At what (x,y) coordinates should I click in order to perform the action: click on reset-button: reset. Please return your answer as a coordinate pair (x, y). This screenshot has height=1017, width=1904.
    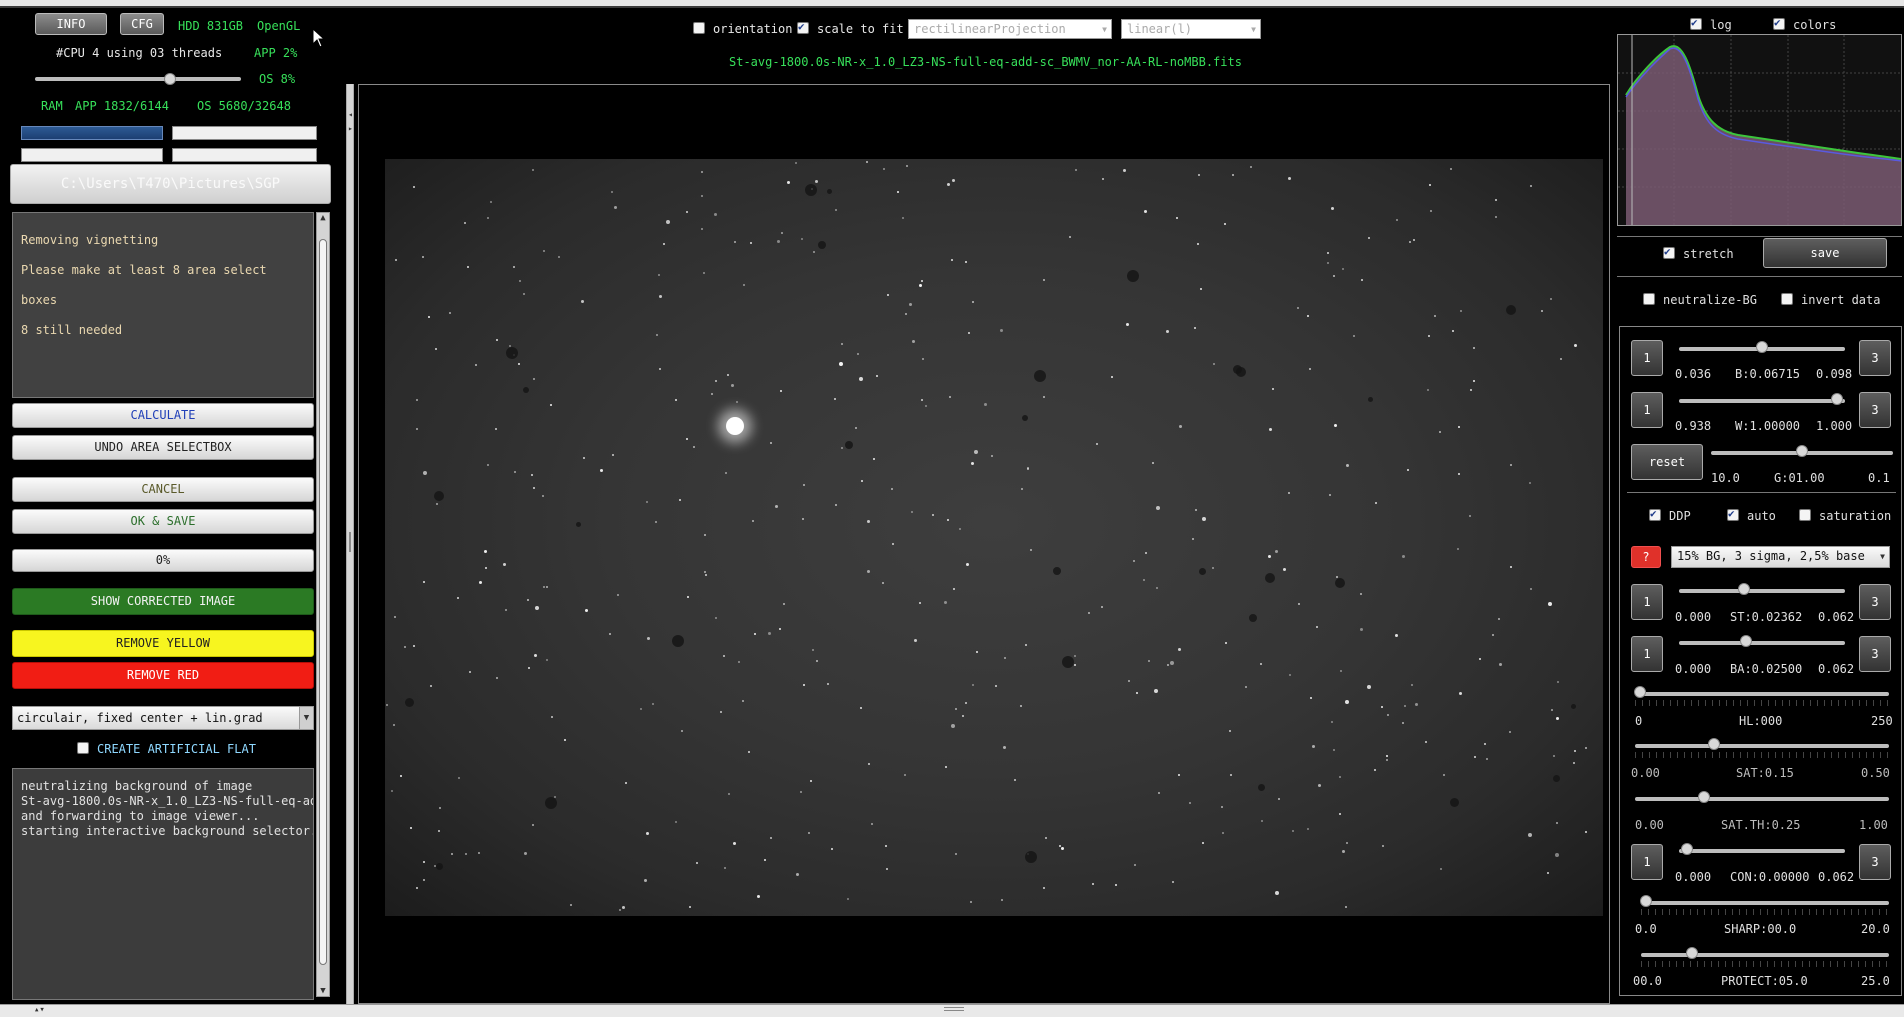
    Looking at the image, I should click on (1667, 462).